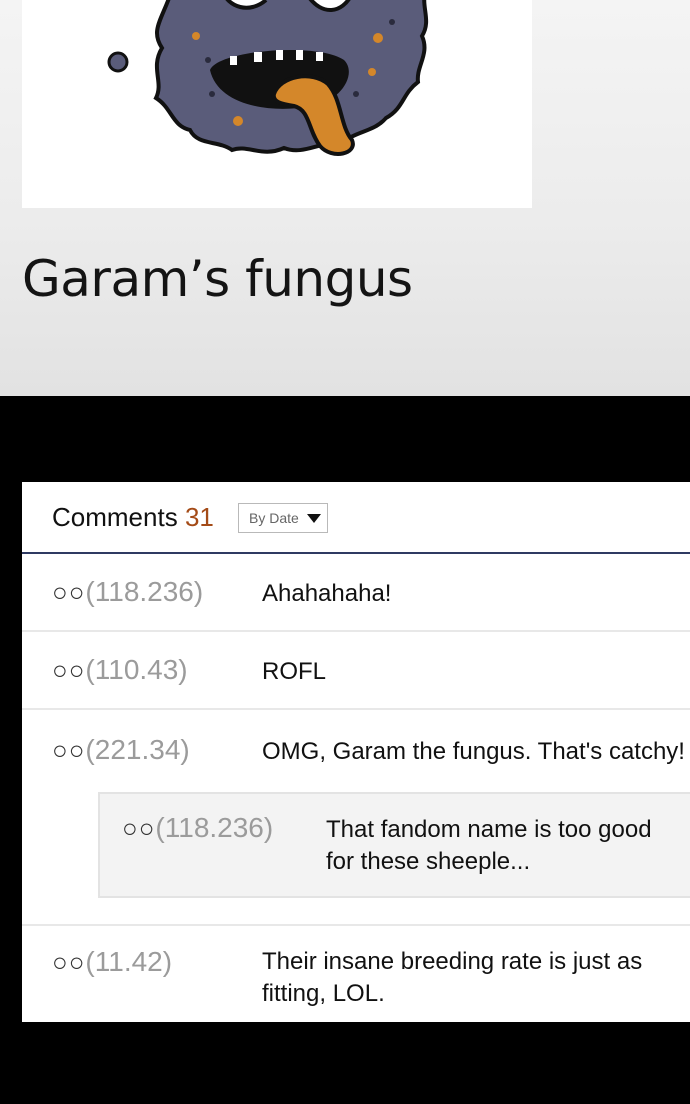 The width and height of the screenshot is (690, 1104). I want to click on comments-title: Comments 31, so click(133, 517).